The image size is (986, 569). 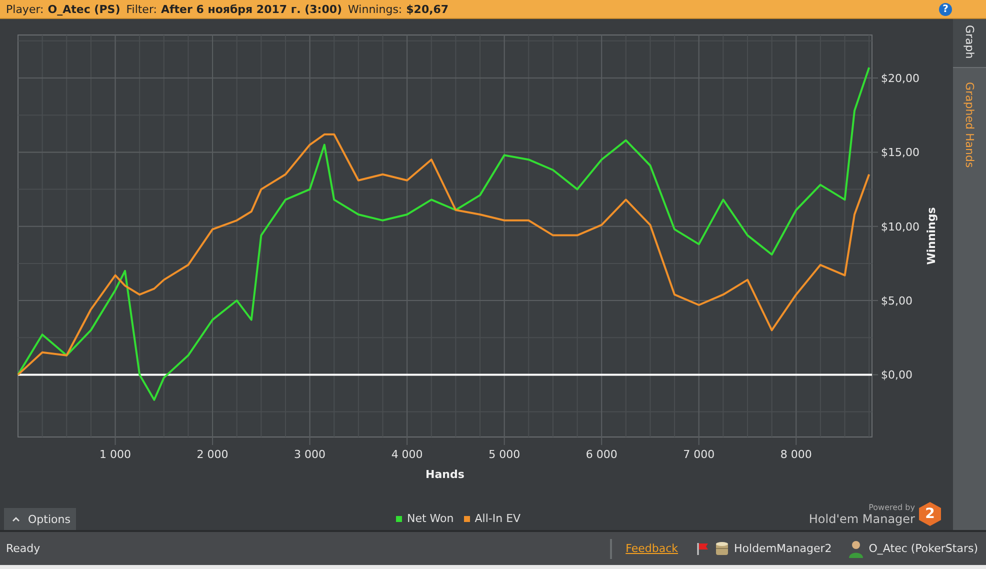 What do you see at coordinates (945, 9) in the screenshot?
I see `help-icon: ?` at bounding box center [945, 9].